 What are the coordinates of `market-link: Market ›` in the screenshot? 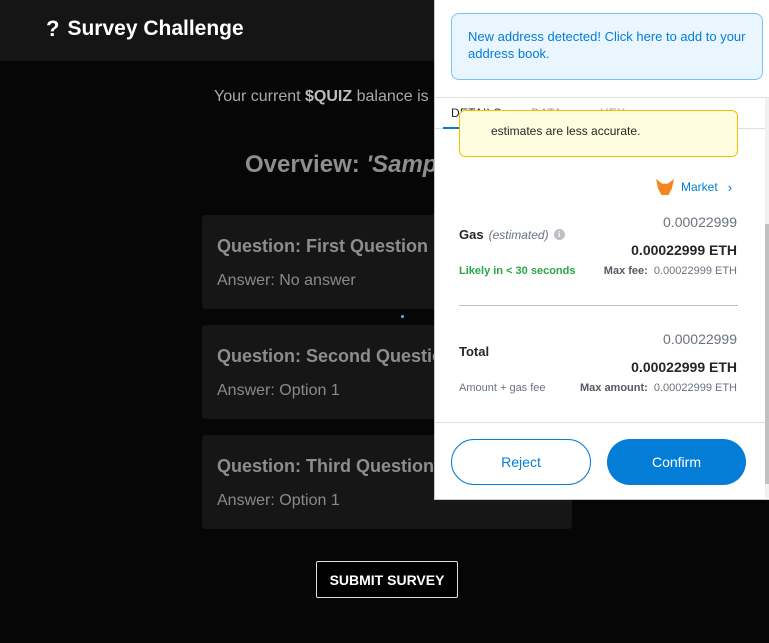 It's located at (693, 187).